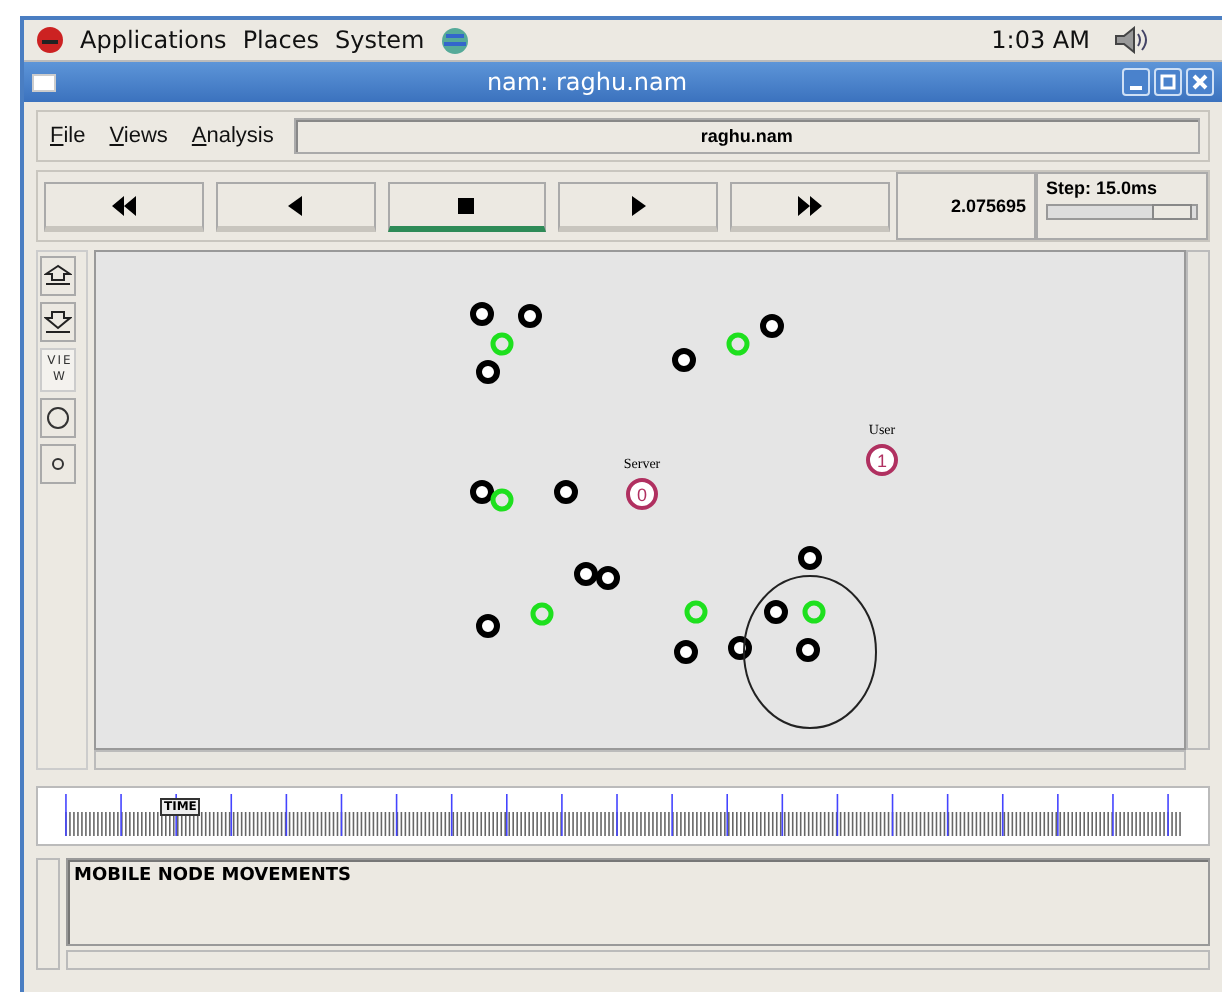 Image resolution: width=1222 pixels, height=992 pixels. I want to click on maximize-icon, so click(1168, 82).